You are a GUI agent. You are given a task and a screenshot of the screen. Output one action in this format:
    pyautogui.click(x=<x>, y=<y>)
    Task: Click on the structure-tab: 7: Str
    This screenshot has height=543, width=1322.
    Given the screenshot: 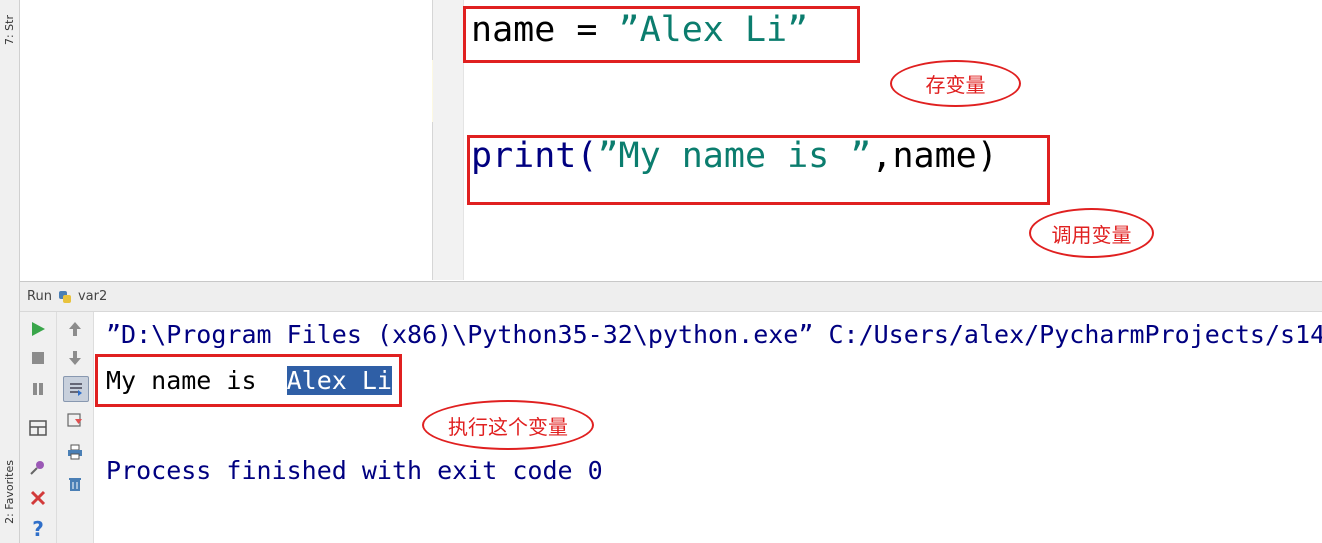 What is the action you would take?
    pyautogui.click(x=9, y=30)
    